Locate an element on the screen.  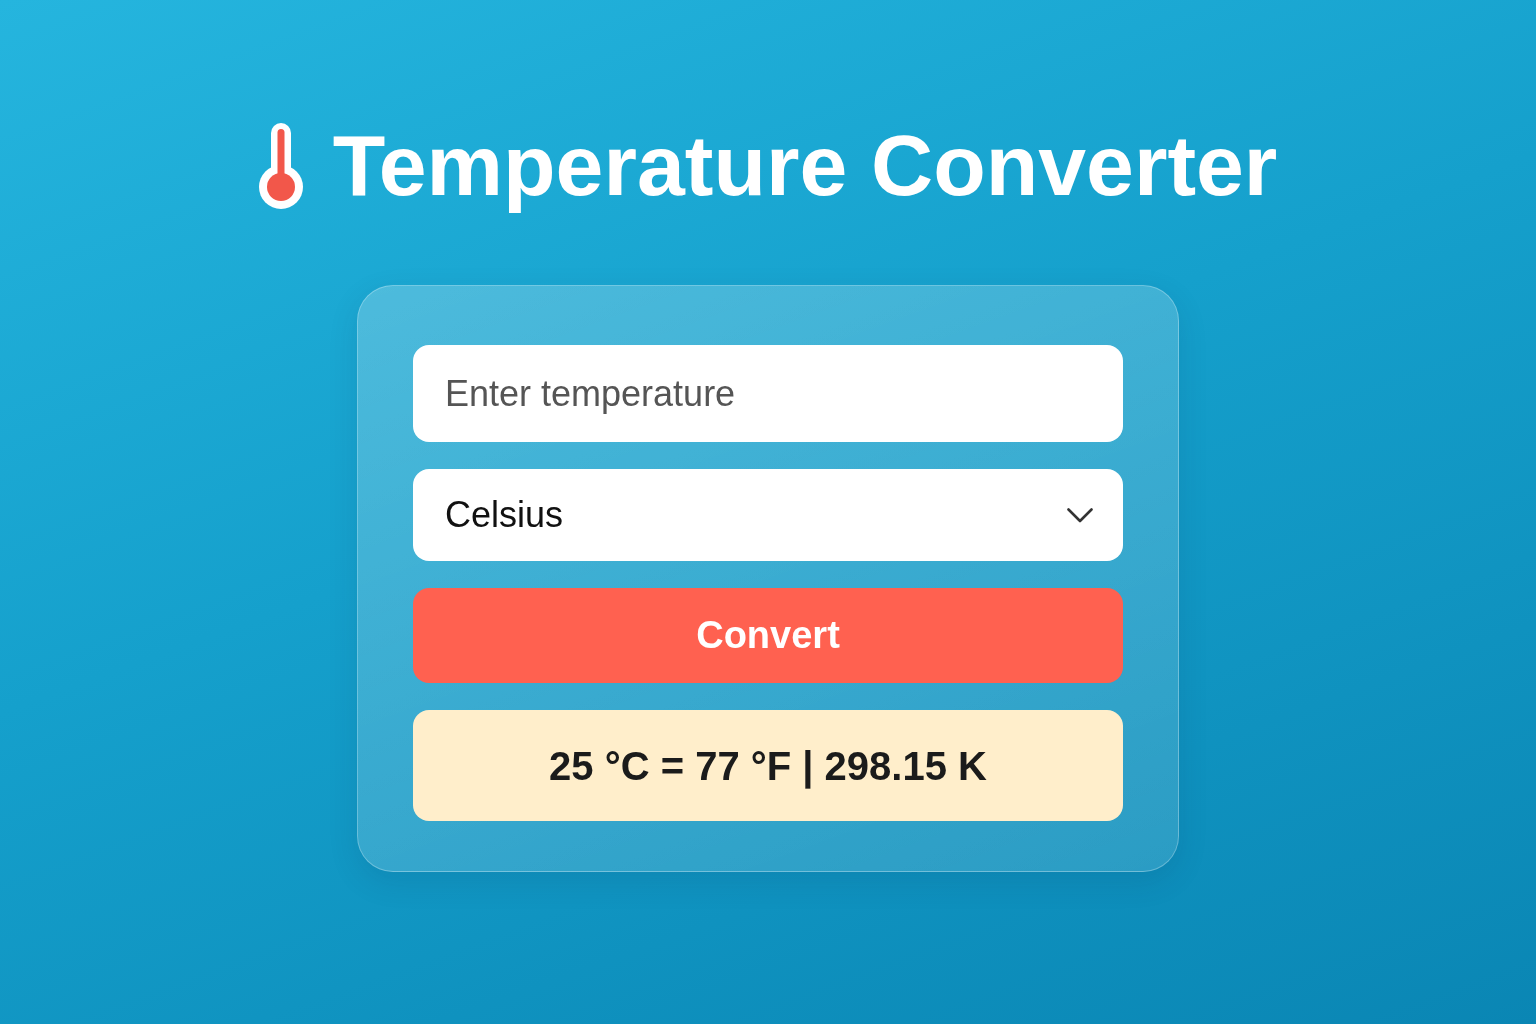
unit-select: Celsius is located at coordinates (768, 515).